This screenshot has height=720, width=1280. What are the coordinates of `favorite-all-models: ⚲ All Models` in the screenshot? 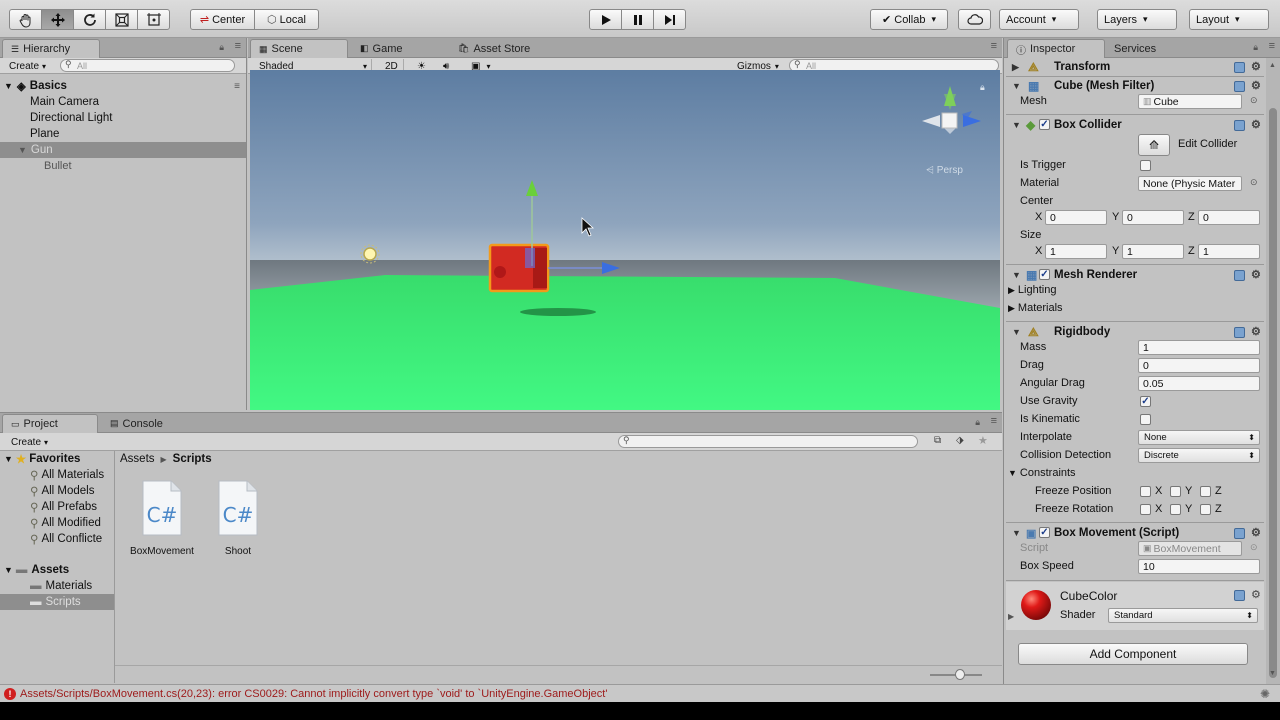 It's located at (57, 491).